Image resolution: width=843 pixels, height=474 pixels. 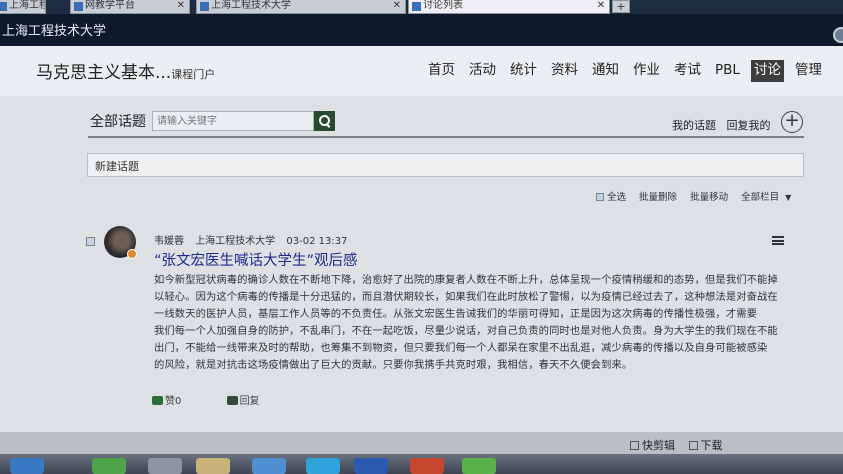 What do you see at coordinates (130, 7) in the screenshot?
I see `browser-tab-2: 网教学平台 ✕` at bounding box center [130, 7].